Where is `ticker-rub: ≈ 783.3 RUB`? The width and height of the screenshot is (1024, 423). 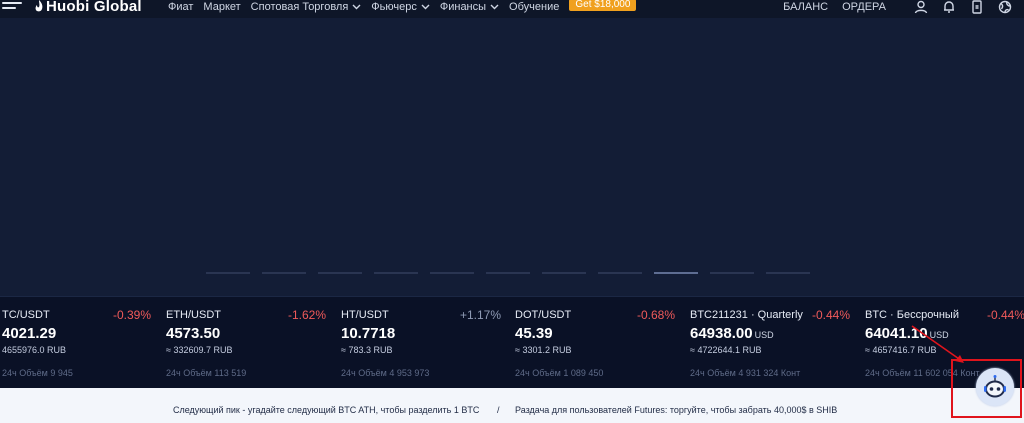 ticker-rub: ≈ 783.3 RUB is located at coordinates (367, 350).